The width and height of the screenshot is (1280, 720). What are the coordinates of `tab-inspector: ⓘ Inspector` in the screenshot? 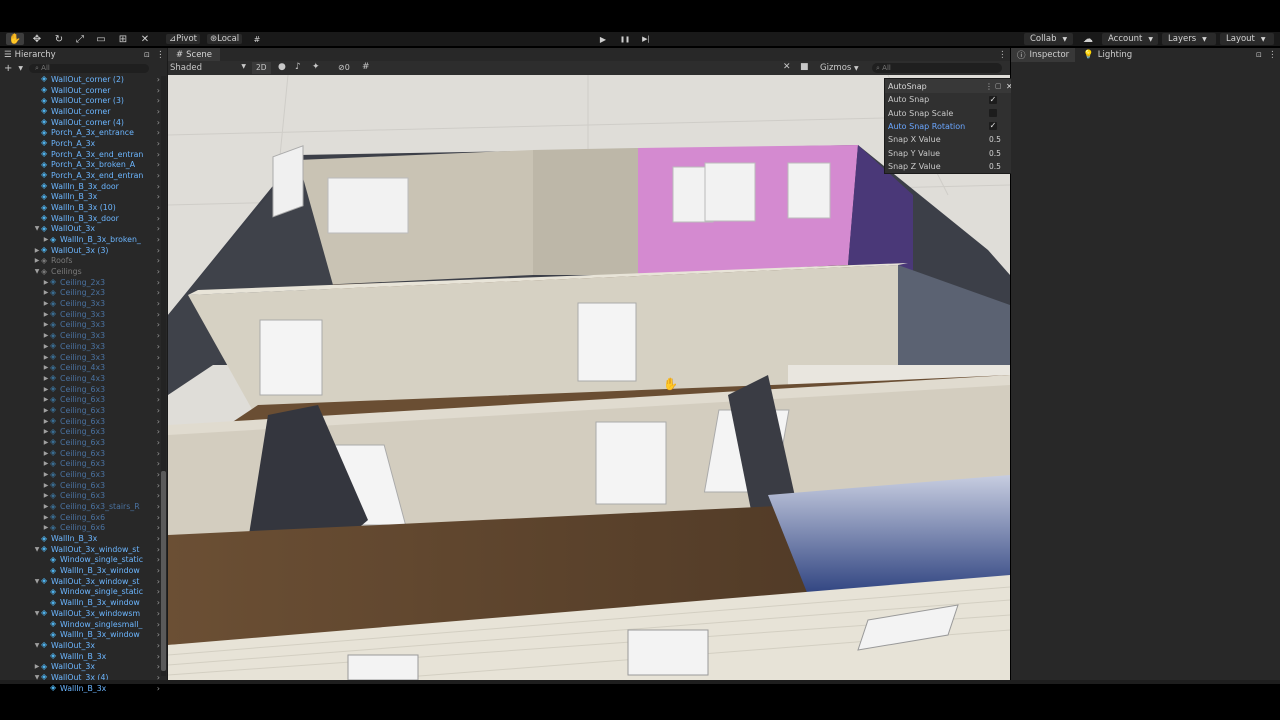 It's located at (1043, 55).